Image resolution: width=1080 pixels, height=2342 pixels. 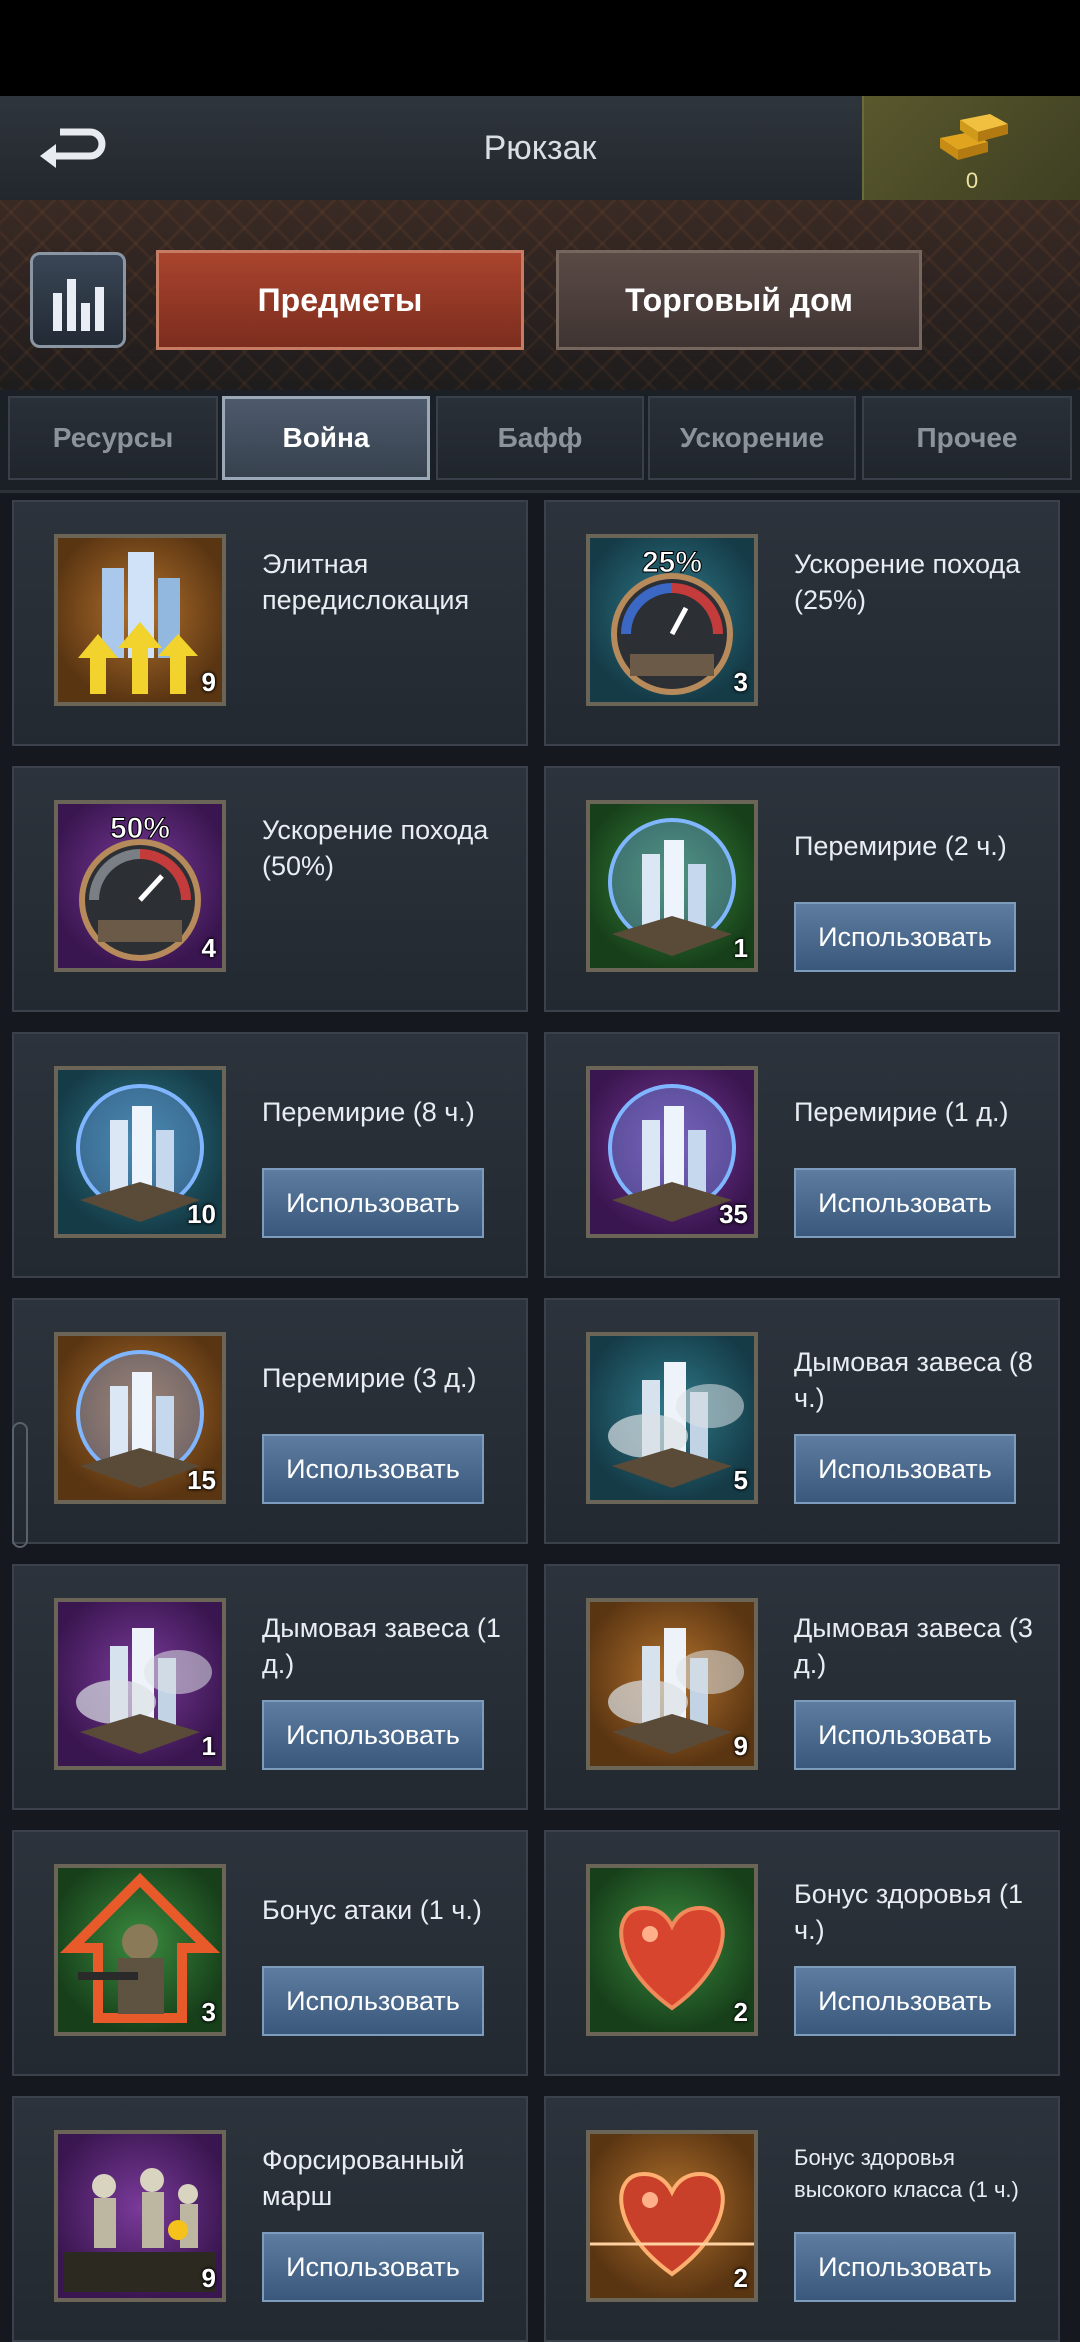 What do you see at coordinates (78, 300) in the screenshot?
I see `stats-button` at bounding box center [78, 300].